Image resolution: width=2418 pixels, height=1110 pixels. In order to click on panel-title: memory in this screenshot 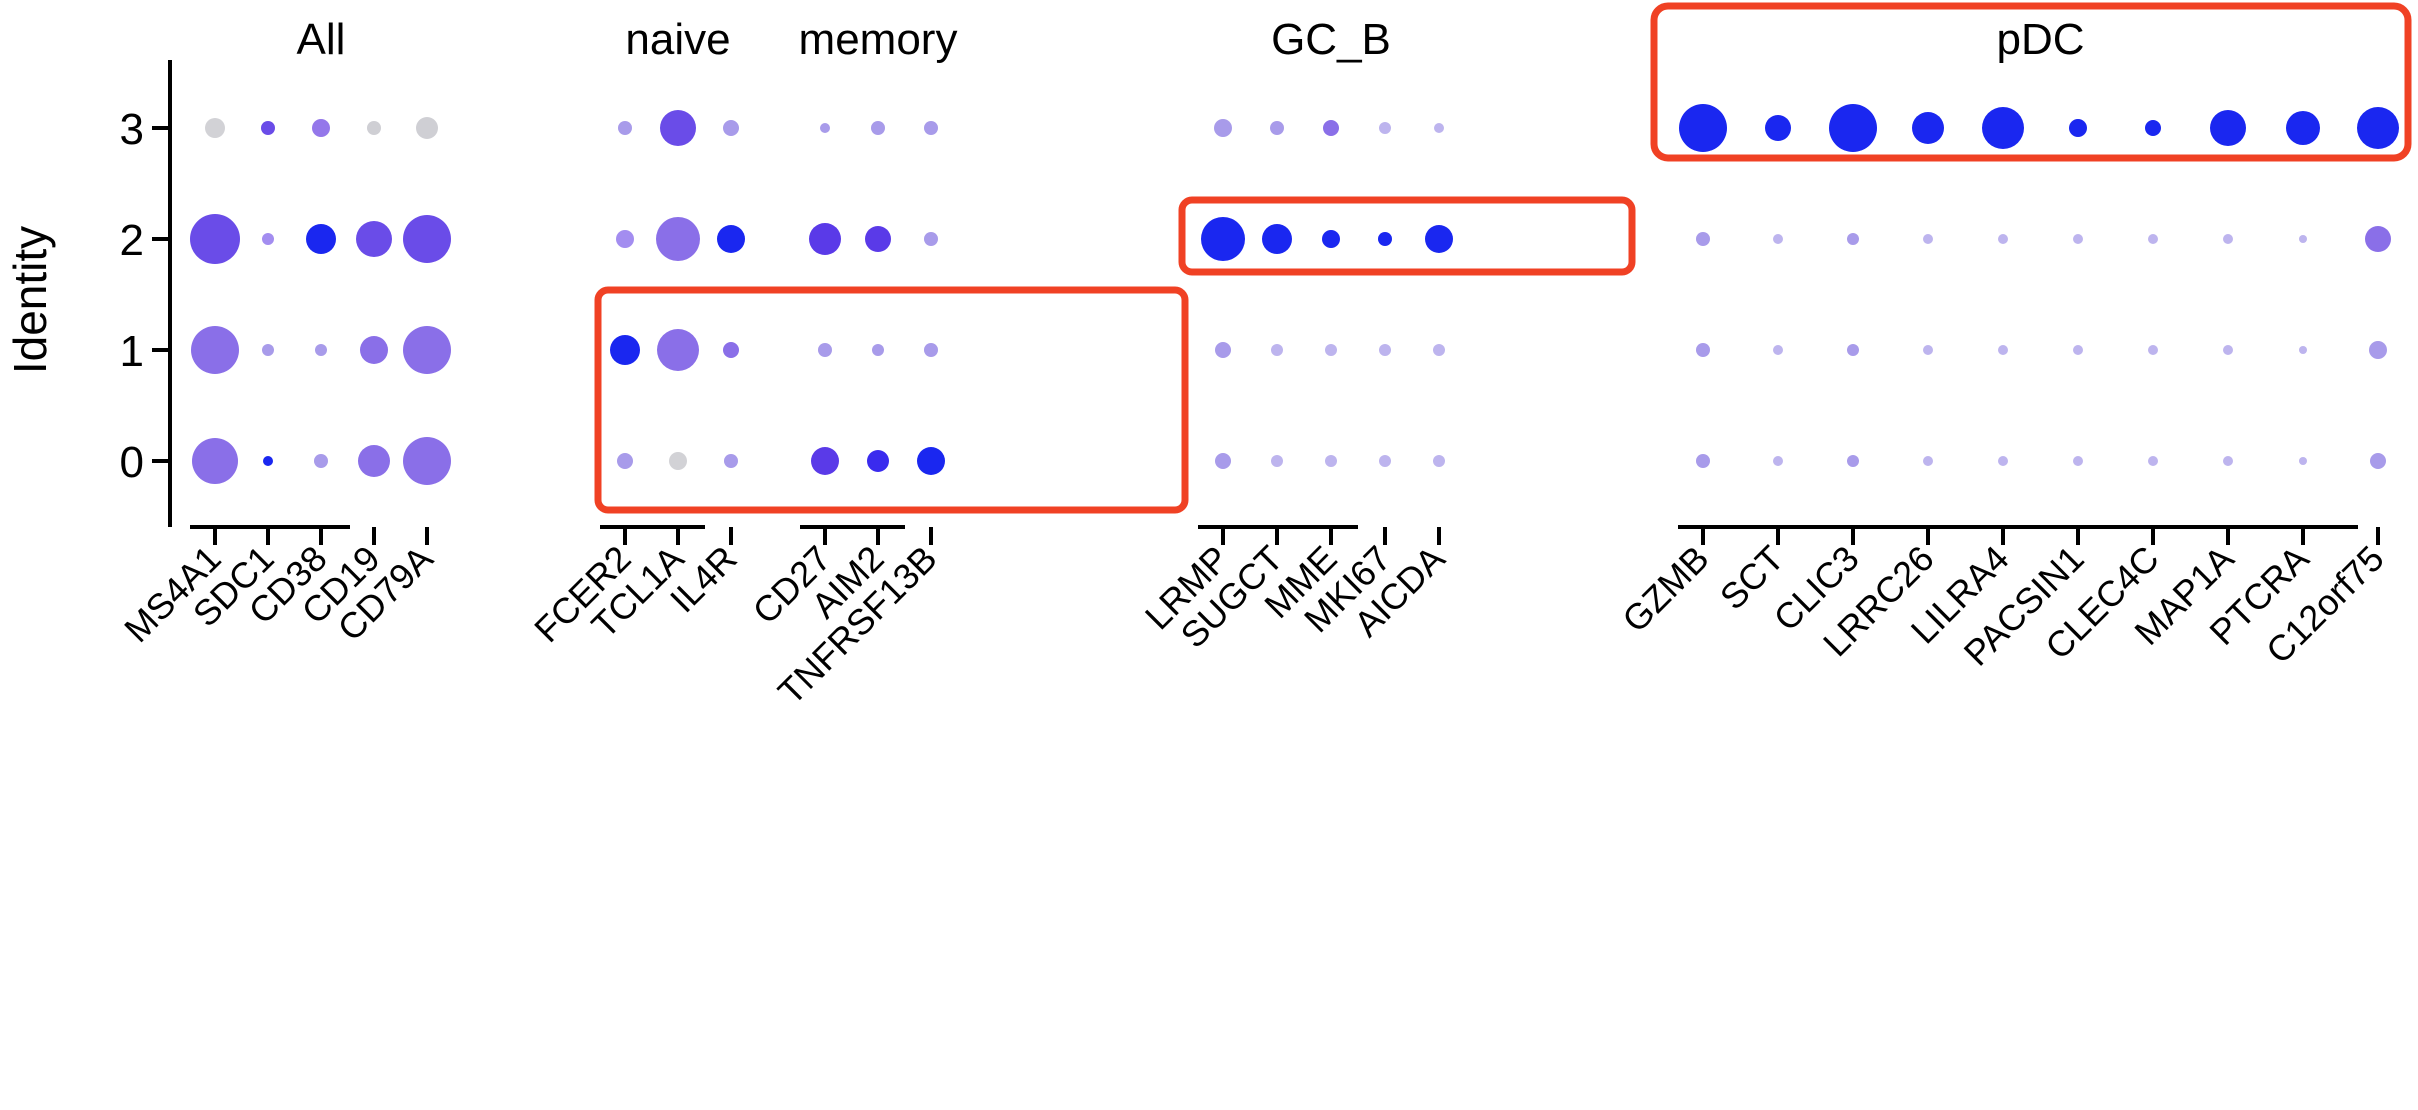, I will do `click(878, 39)`.